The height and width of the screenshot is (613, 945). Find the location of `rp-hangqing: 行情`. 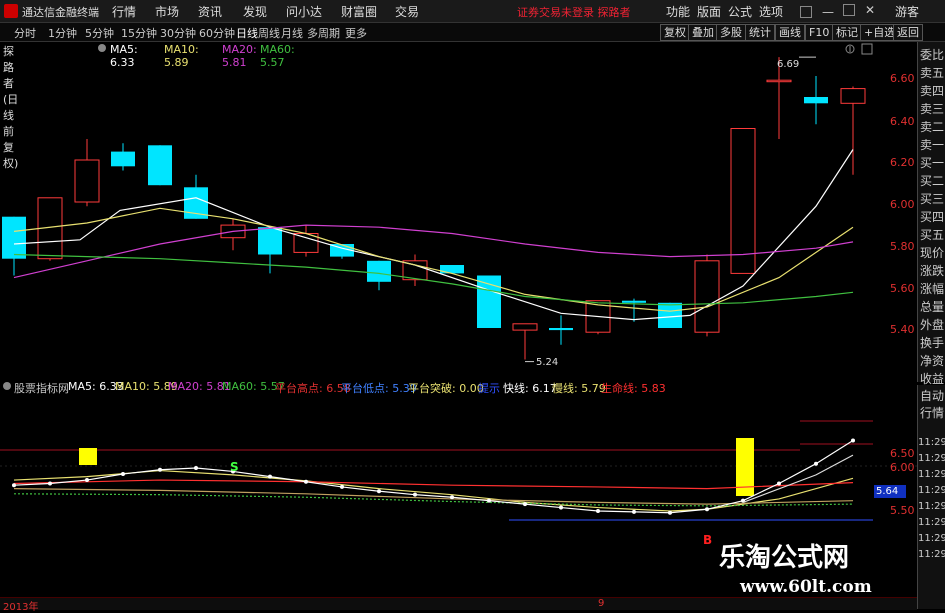

rp-hangqing: 行情 is located at coordinates (931, 412).